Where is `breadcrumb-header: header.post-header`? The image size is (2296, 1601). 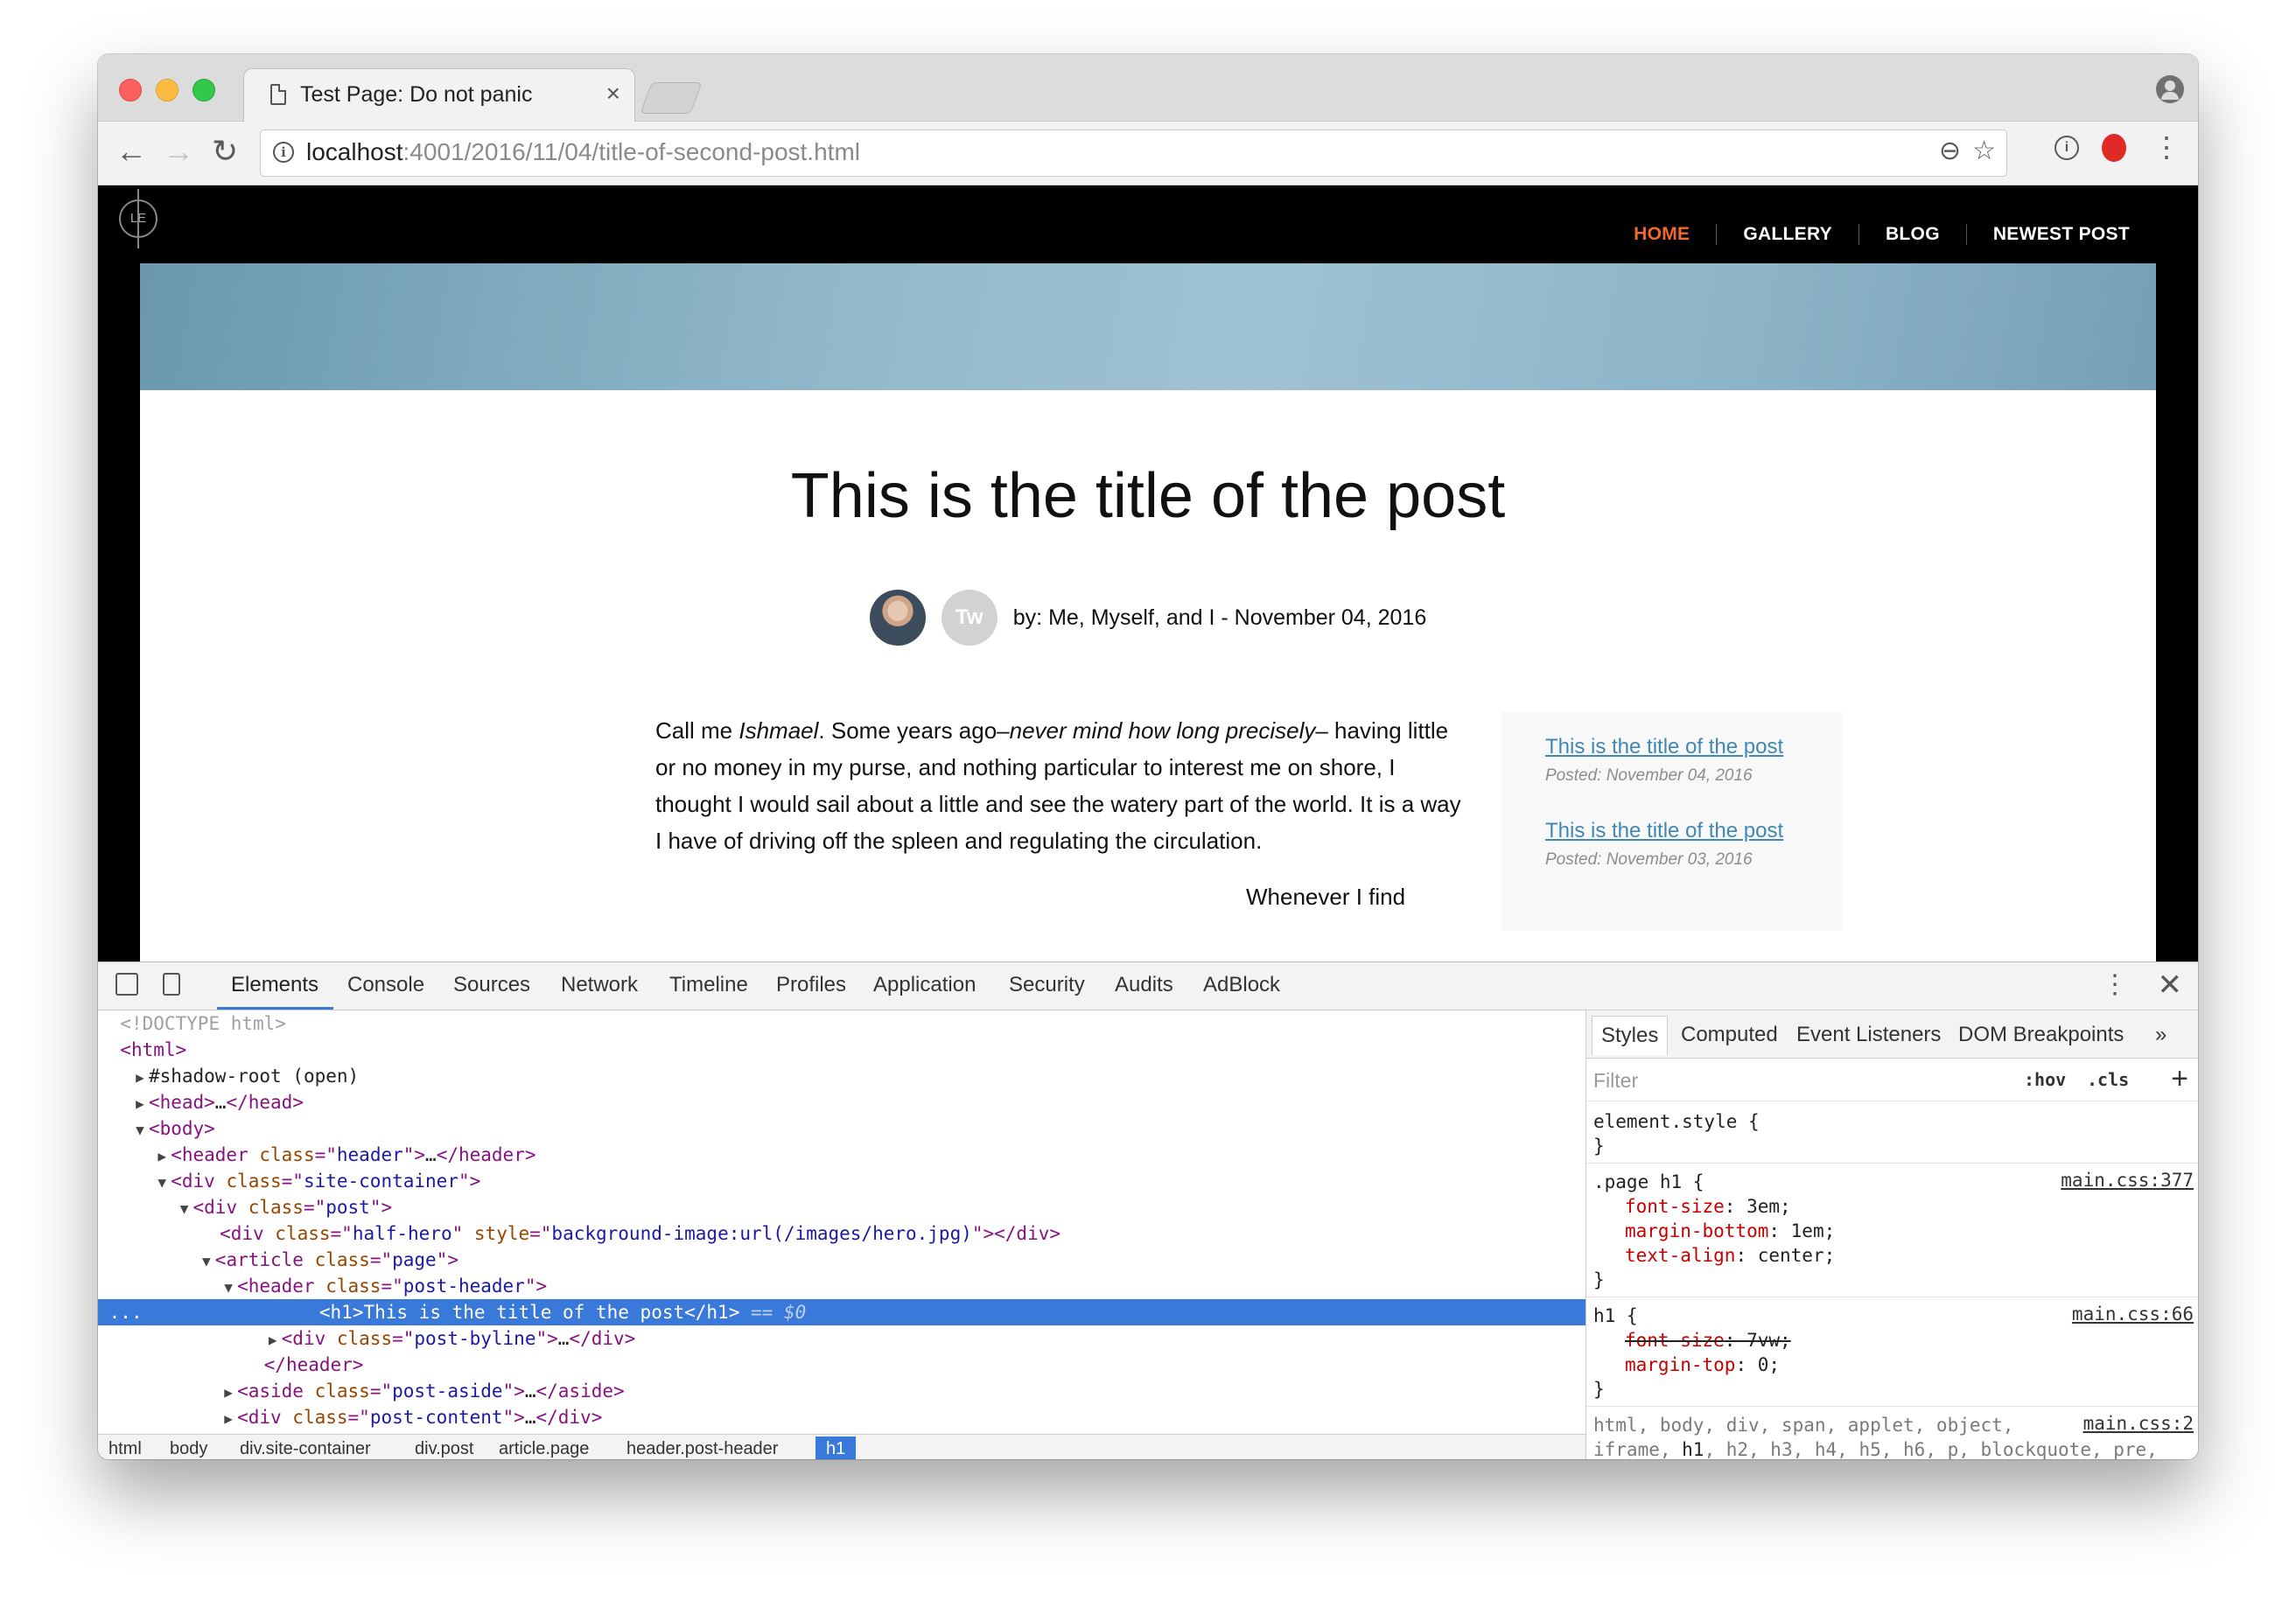
breadcrumb-header: header.post-header is located at coordinates (702, 1448).